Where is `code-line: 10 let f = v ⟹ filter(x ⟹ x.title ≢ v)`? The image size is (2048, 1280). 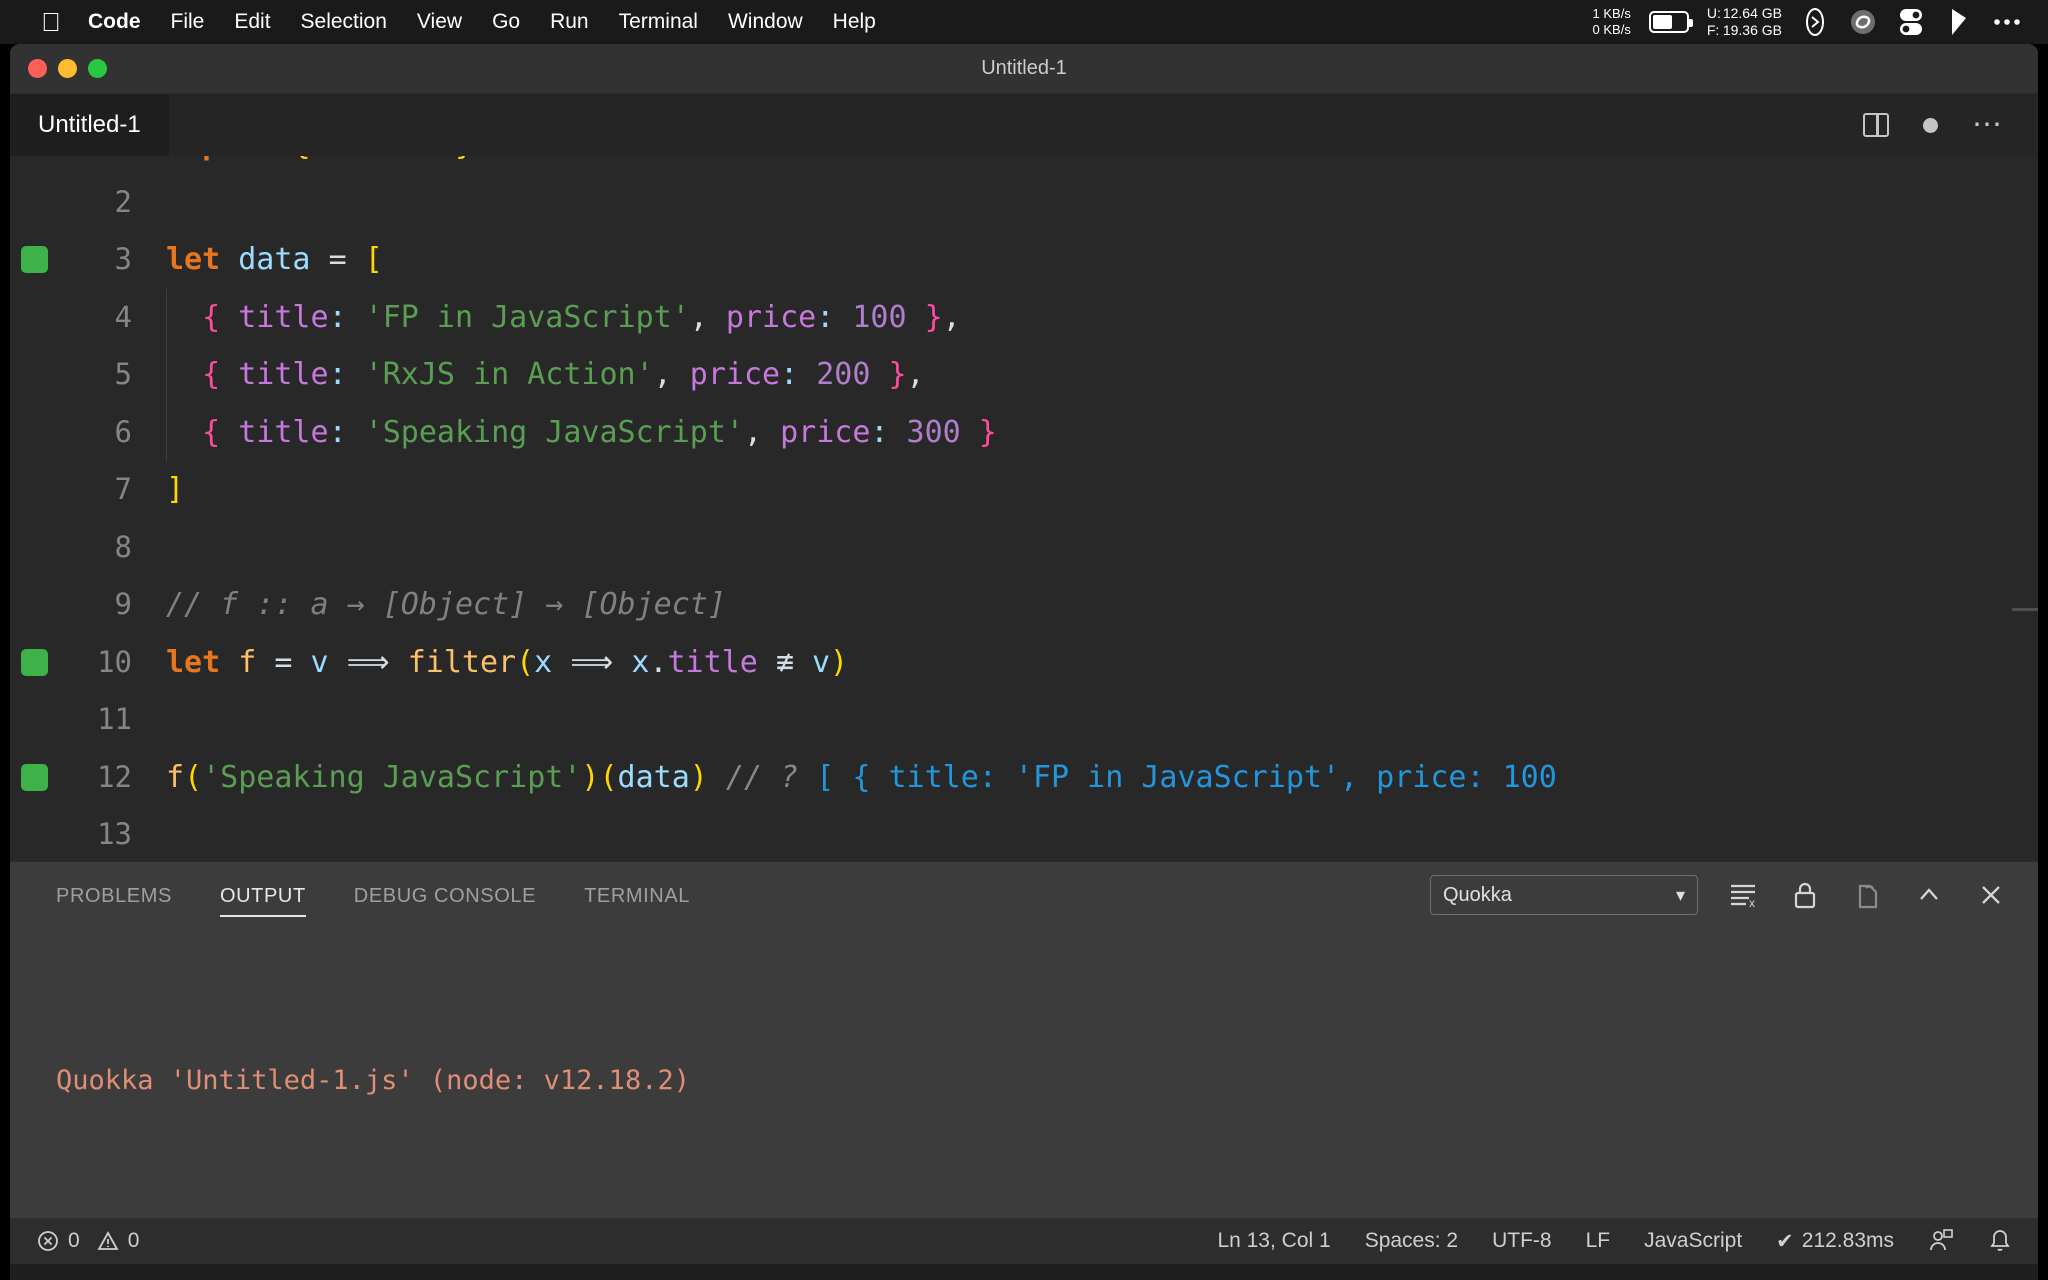
code-line: 10 let f = v ⟹ filter(x ⟹ x.title ≢ v) is located at coordinates (1024, 663).